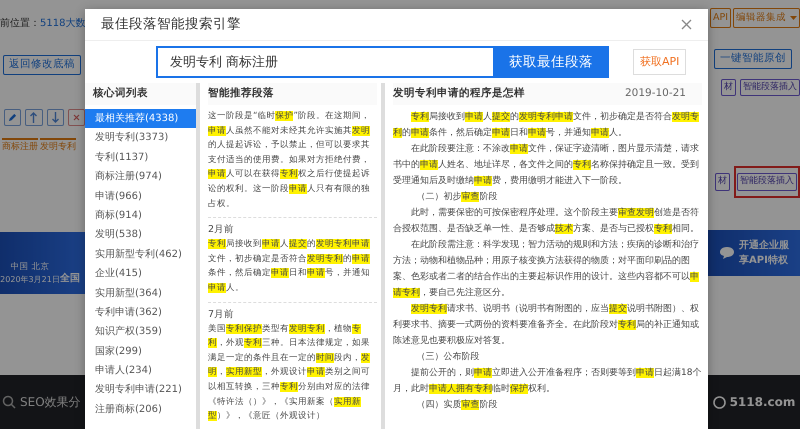 Image resolution: width=800 pixels, height=429 pixels. I want to click on keyword-item: 发明专利申请(221), so click(140, 390).